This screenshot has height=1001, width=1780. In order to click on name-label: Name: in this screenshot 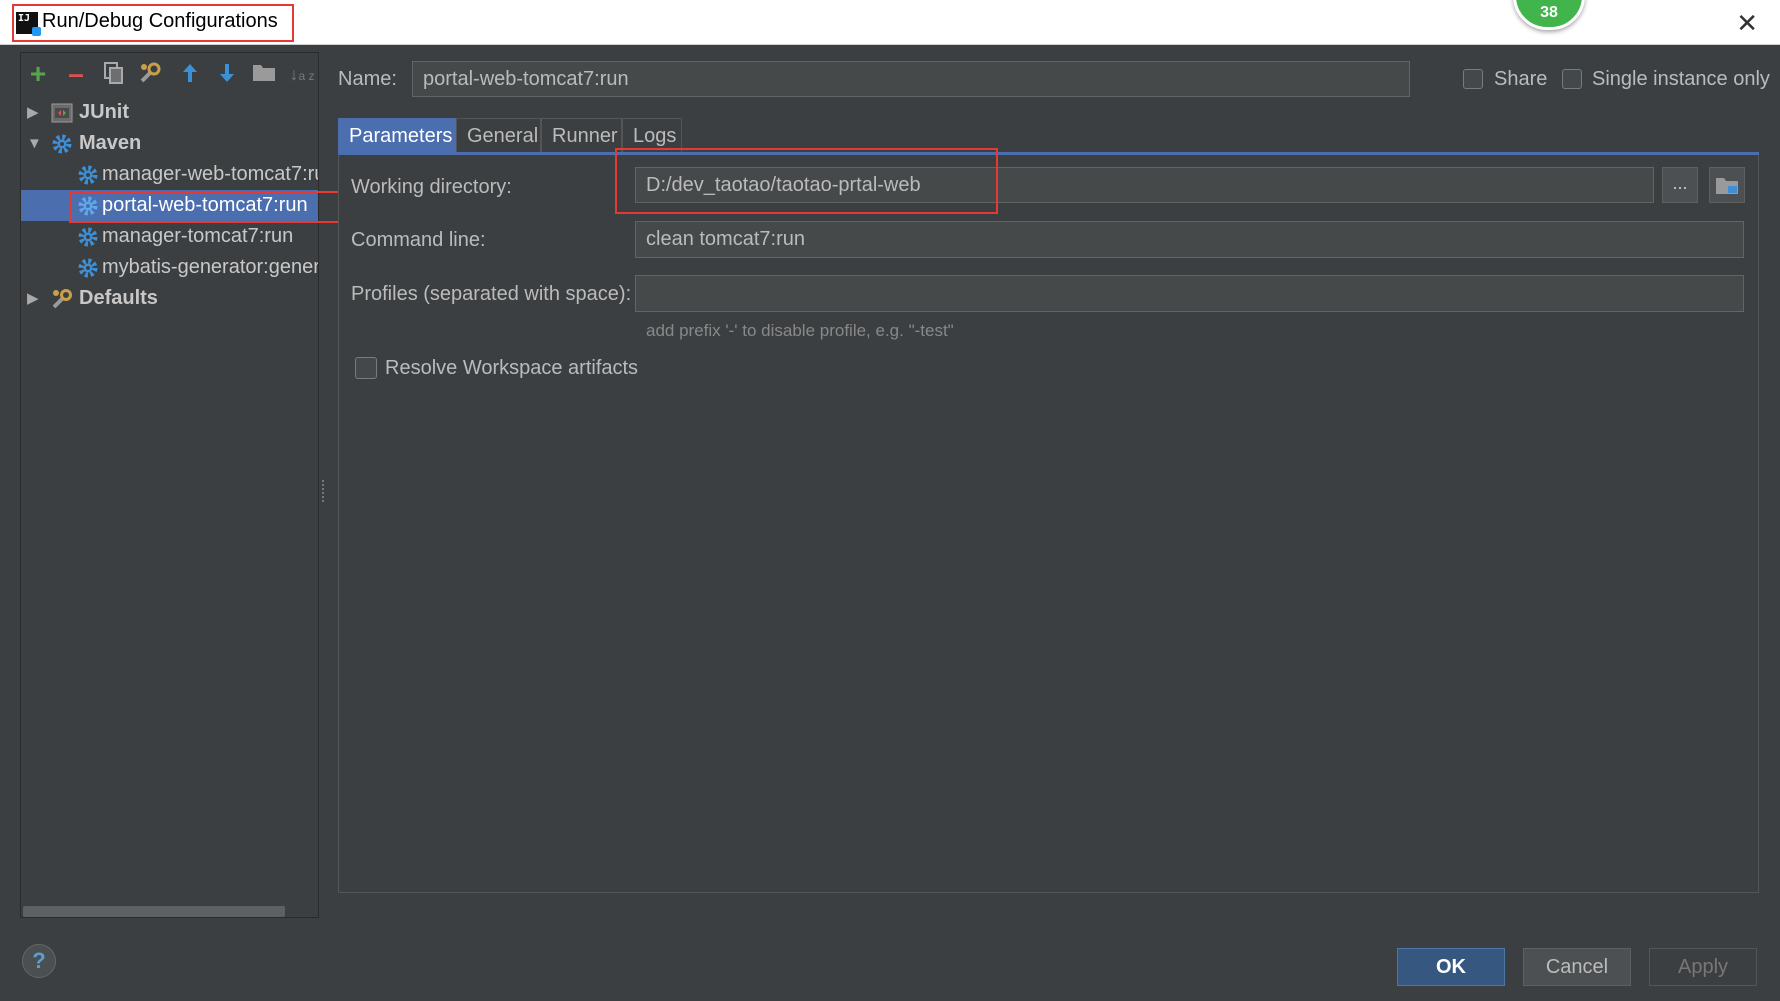, I will do `click(367, 79)`.